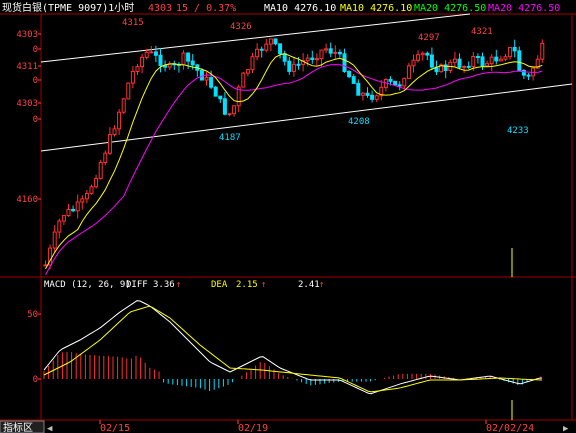 This screenshot has height=433, width=576. Describe the element at coordinates (68, 7) in the screenshot. I see `instrument-title: 现货白银(TPME 9097)1小时` at that location.